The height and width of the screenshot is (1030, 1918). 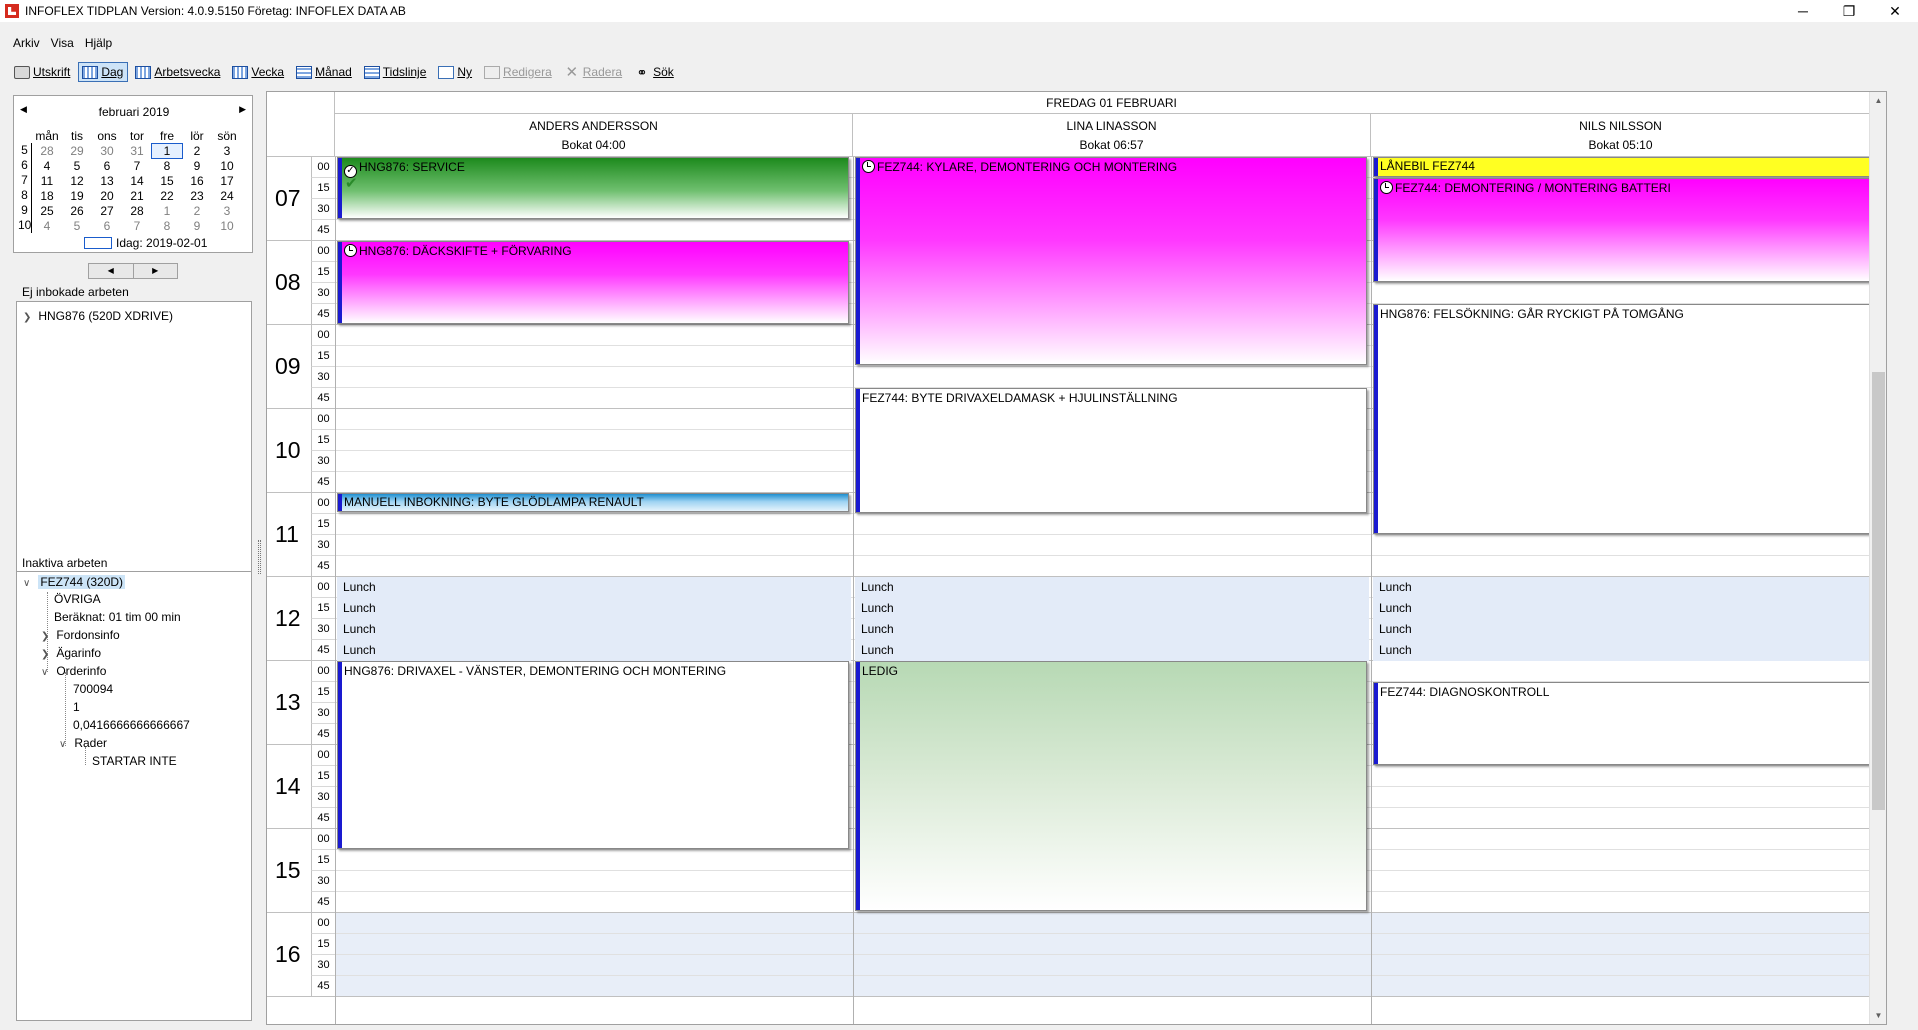 What do you see at coordinates (111, 271) in the screenshot?
I see `scroll-left-button: ◀` at bounding box center [111, 271].